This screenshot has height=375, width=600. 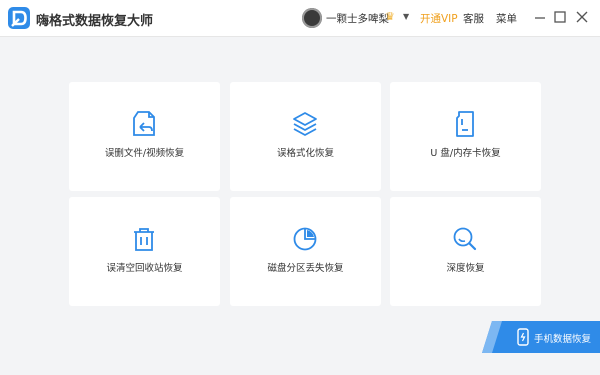 What do you see at coordinates (473, 18) in the screenshot?
I see `customer-service-link: 客服` at bounding box center [473, 18].